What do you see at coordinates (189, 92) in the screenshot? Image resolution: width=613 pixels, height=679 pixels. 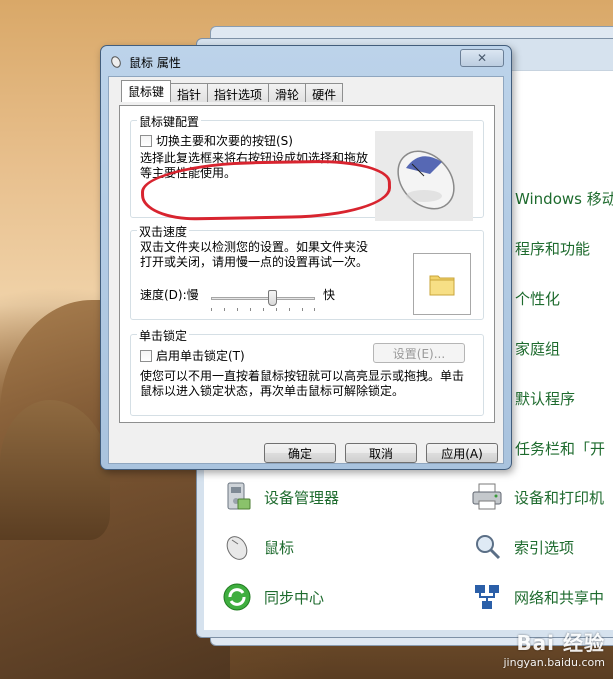 I see `tab-pointers: 指针` at bounding box center [189, 92].